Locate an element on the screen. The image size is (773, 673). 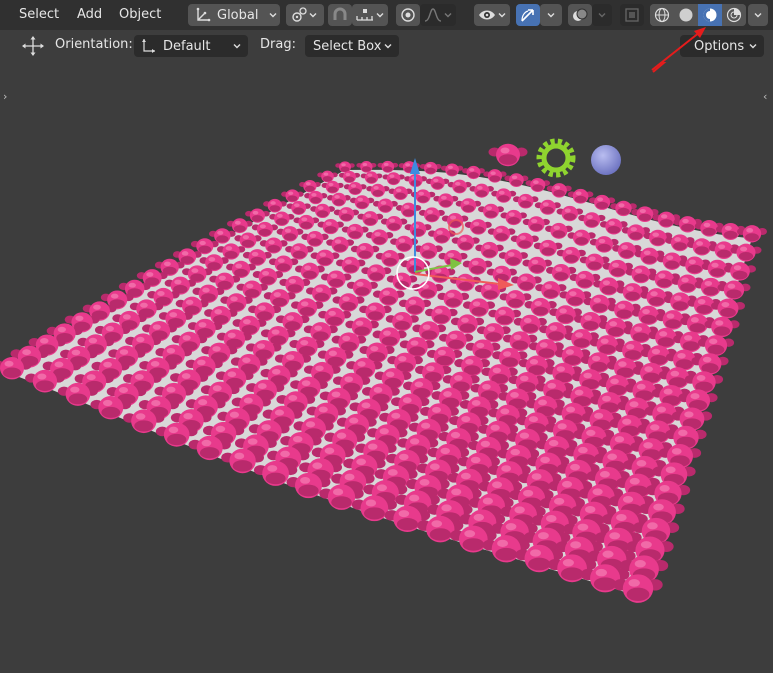
orientation-dropdown: Default is located at coordinates (191, 46).